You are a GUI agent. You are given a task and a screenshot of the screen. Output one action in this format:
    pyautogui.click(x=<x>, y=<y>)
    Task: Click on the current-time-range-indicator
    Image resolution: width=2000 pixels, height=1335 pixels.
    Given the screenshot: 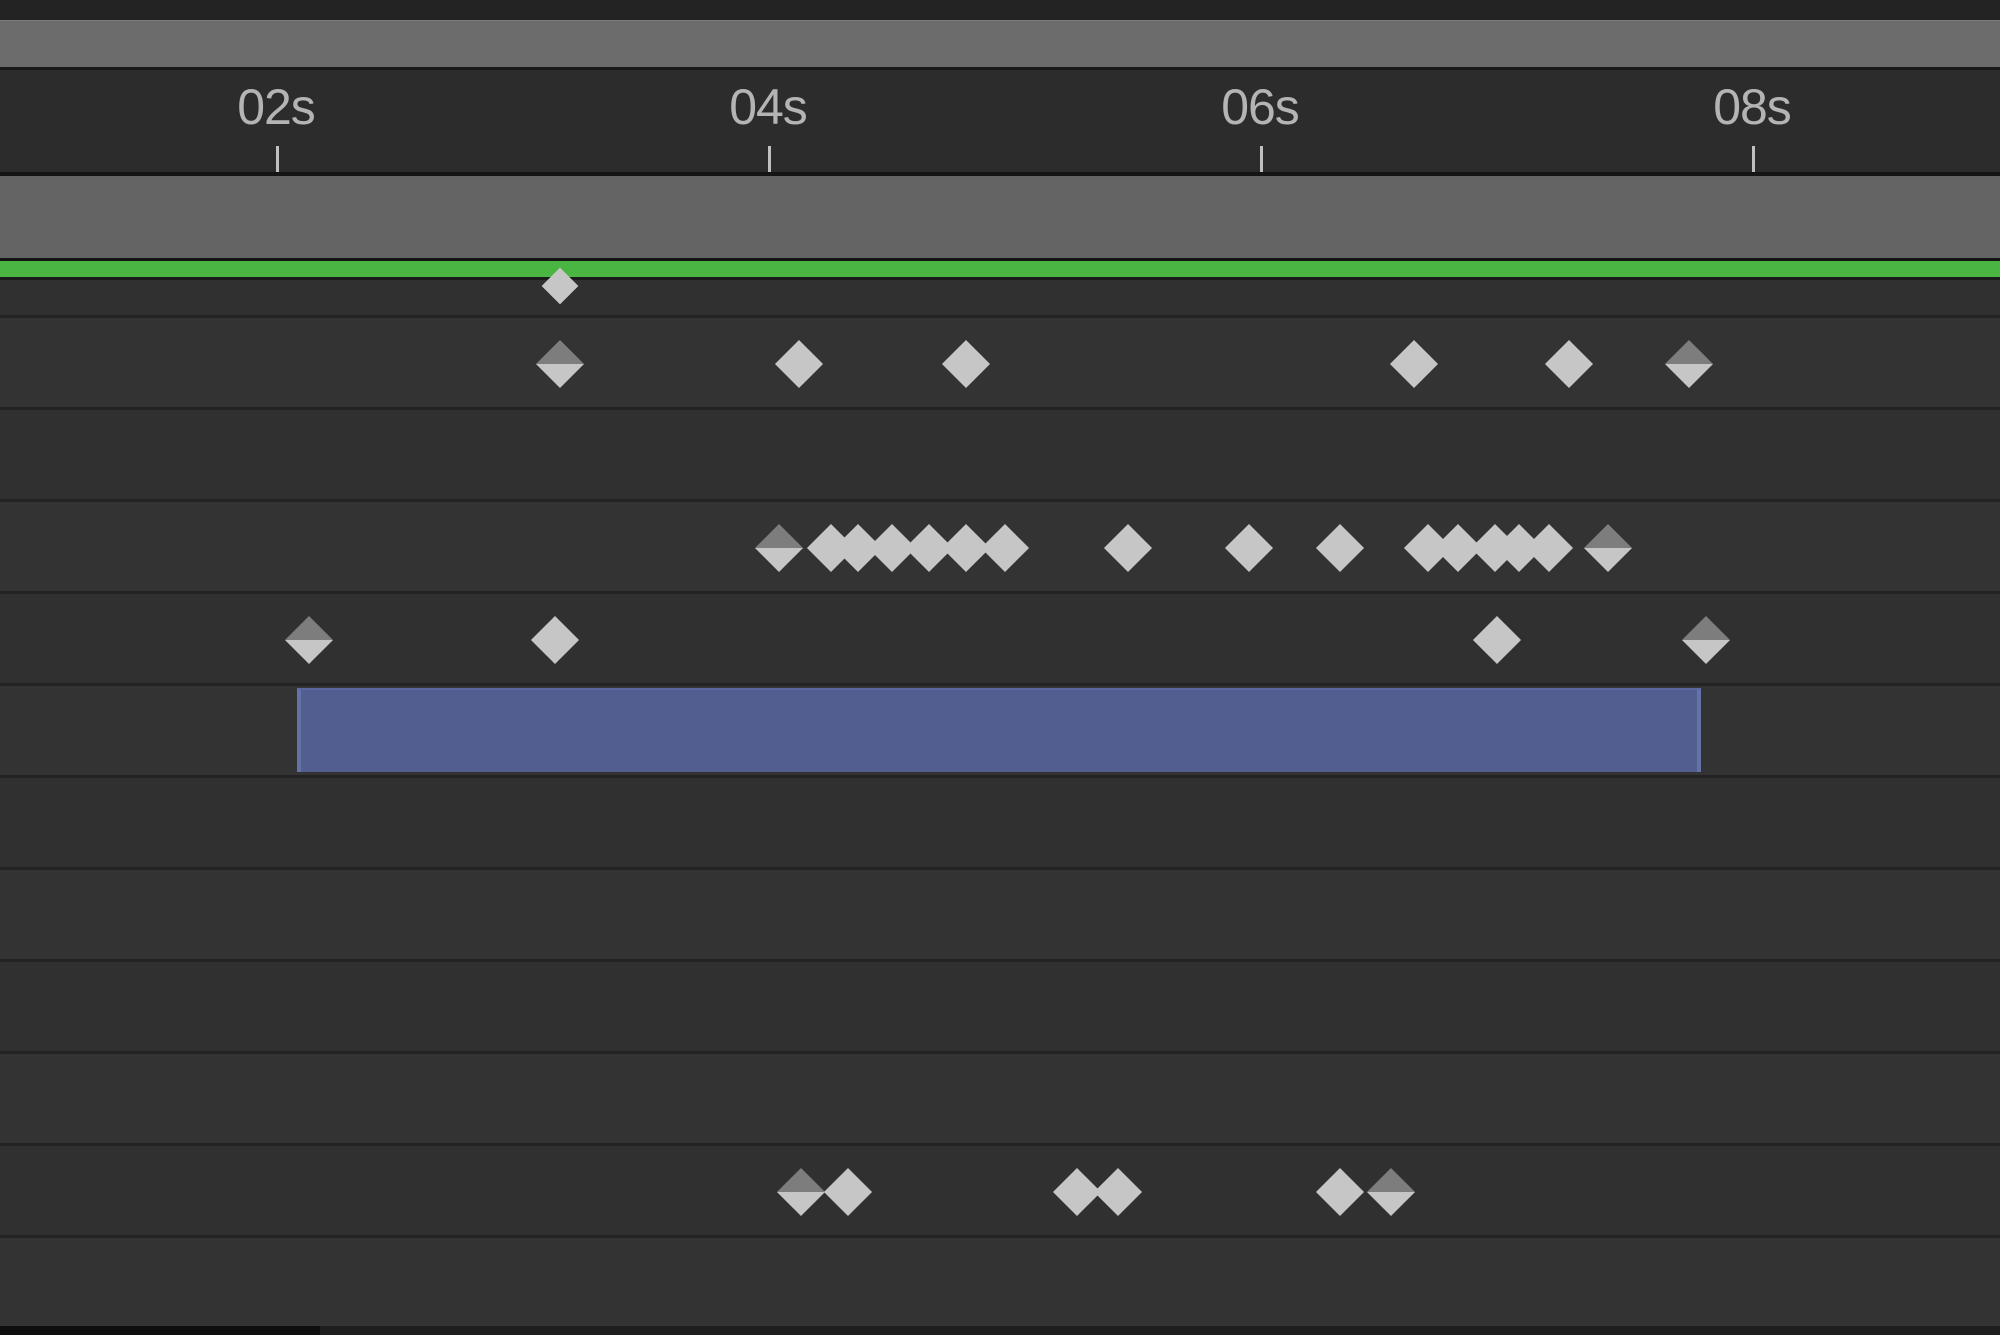 What is the action you would take?
    pyautogui.click(x=1000, y=270)
    